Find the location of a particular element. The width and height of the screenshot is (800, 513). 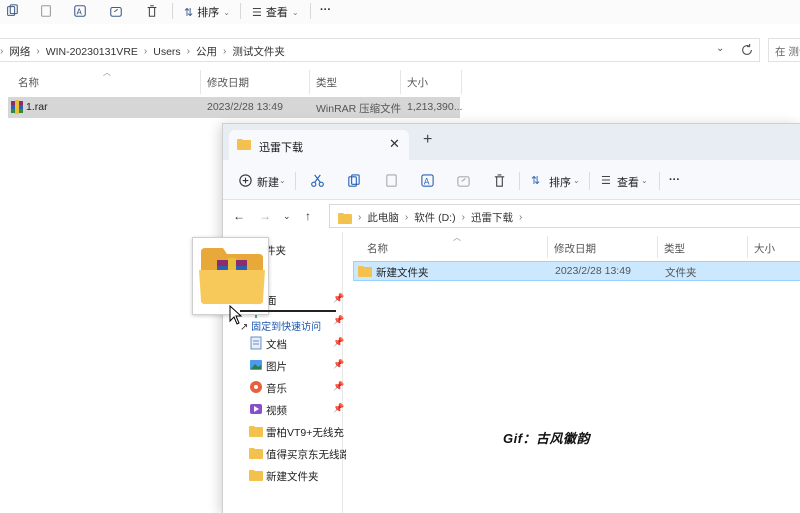

sidebar-item-folder: 雷柏VT9+无线充 is located at coordinates (296, 432).